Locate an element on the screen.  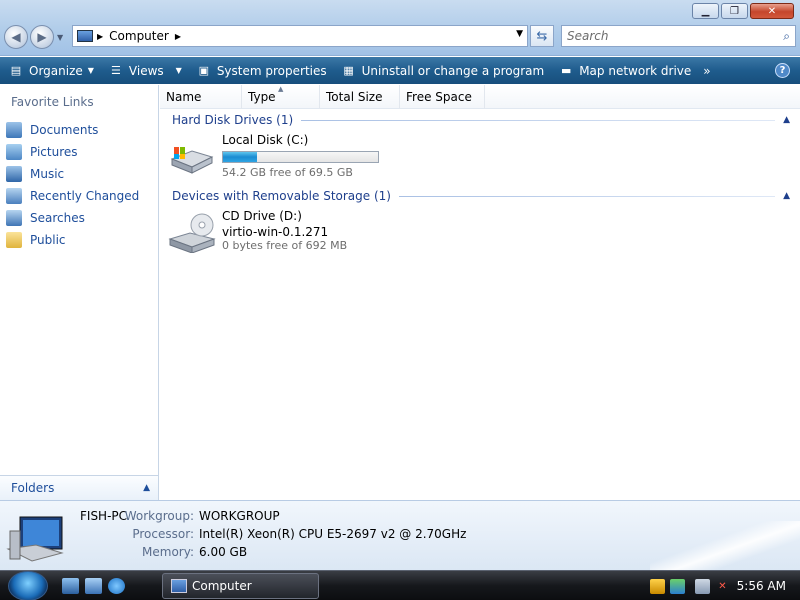
workgroup-label: Workgroup: is located at coordinates (159, 516).